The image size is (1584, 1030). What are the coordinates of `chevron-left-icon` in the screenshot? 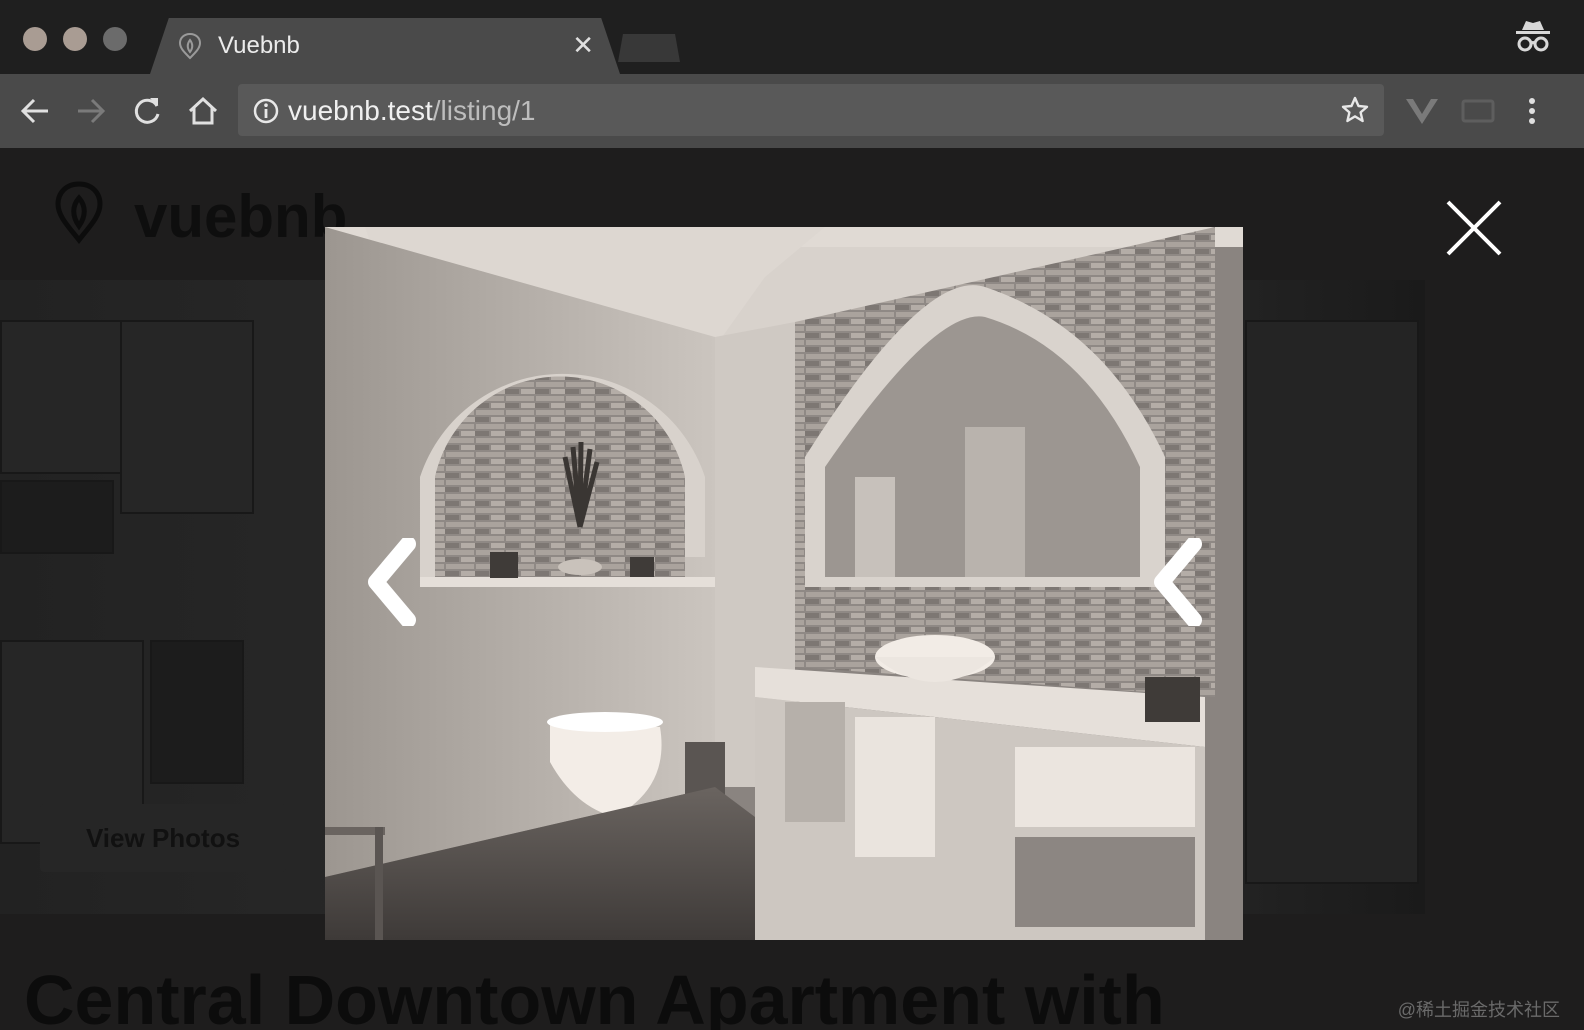 It's located at (392, 582).